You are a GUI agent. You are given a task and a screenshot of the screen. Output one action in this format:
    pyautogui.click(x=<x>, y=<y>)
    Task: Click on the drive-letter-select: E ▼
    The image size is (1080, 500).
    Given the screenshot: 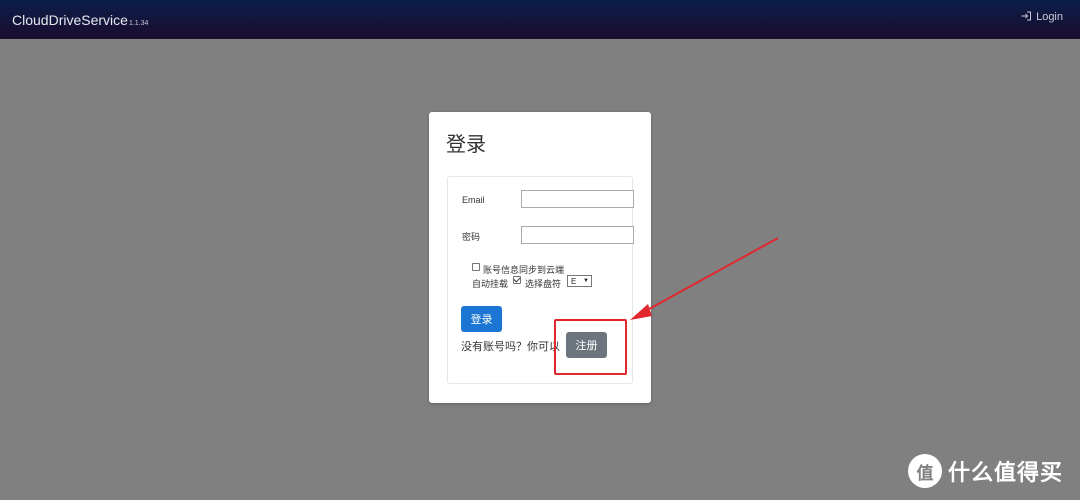 What is the action you would take?
    pyautogui.click(x=579, y=281)
    